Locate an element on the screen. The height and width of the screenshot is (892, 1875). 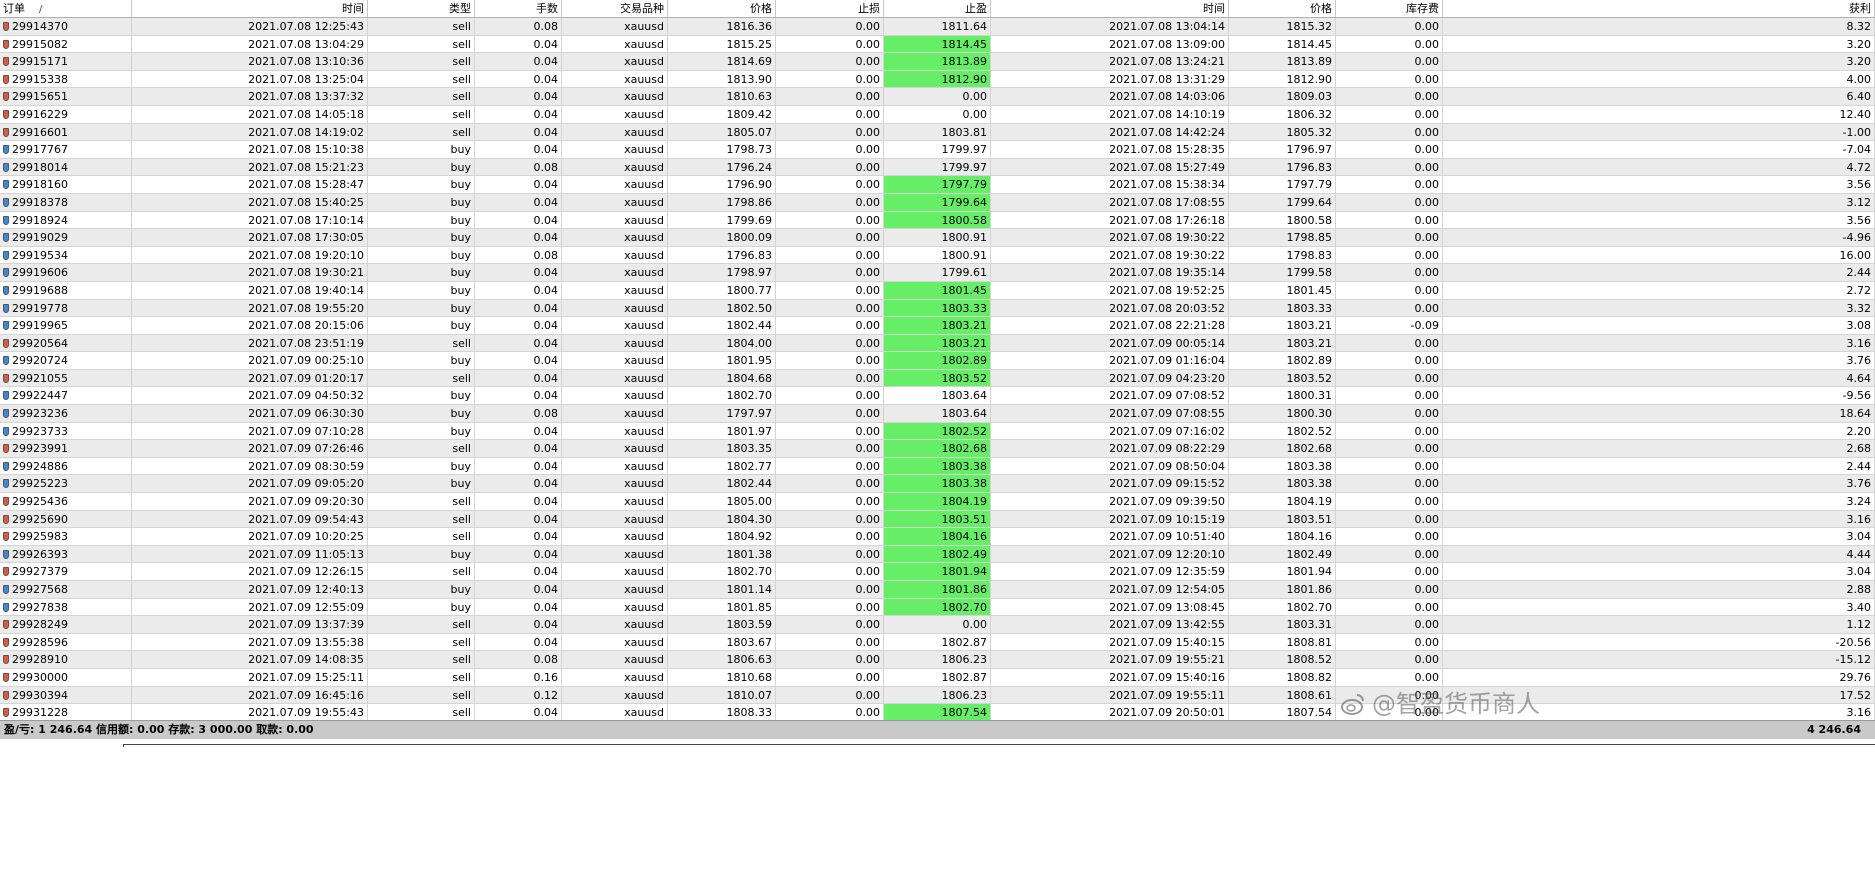
column-header-1: 时间 is located at coordinates (250, 8).